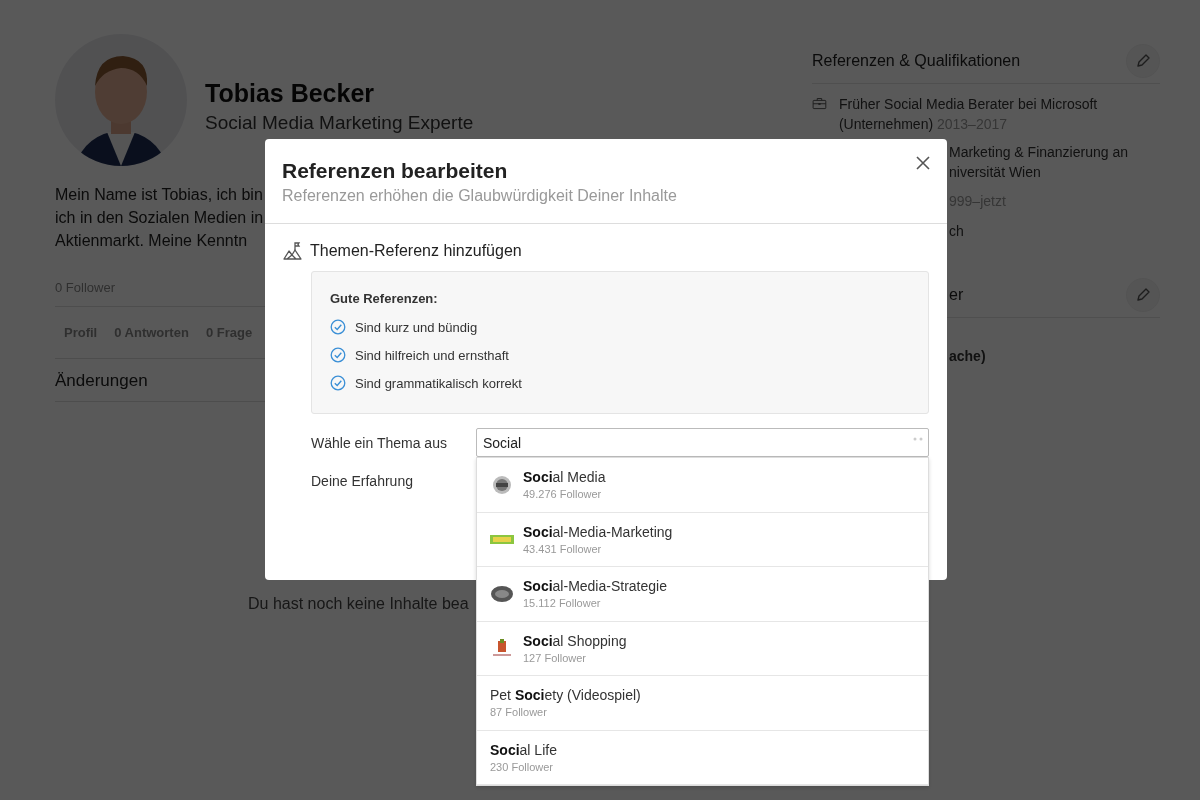 This screenshot has height=800, width=1200. What do you see at coordinates (918, 439) in the screenshot?
I see `loading-icon` at bounding box center [918, 439].